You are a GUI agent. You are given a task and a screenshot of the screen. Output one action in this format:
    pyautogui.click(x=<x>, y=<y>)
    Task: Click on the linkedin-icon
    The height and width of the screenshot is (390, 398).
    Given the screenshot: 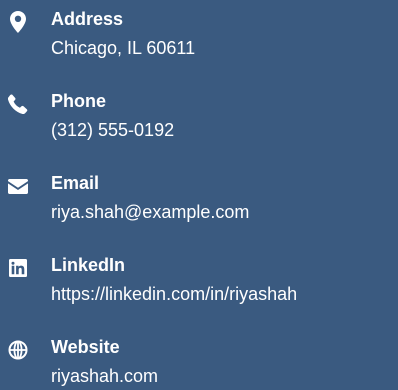 What is the action you would take?
    pyautogui.click(x=18, y=268)
    